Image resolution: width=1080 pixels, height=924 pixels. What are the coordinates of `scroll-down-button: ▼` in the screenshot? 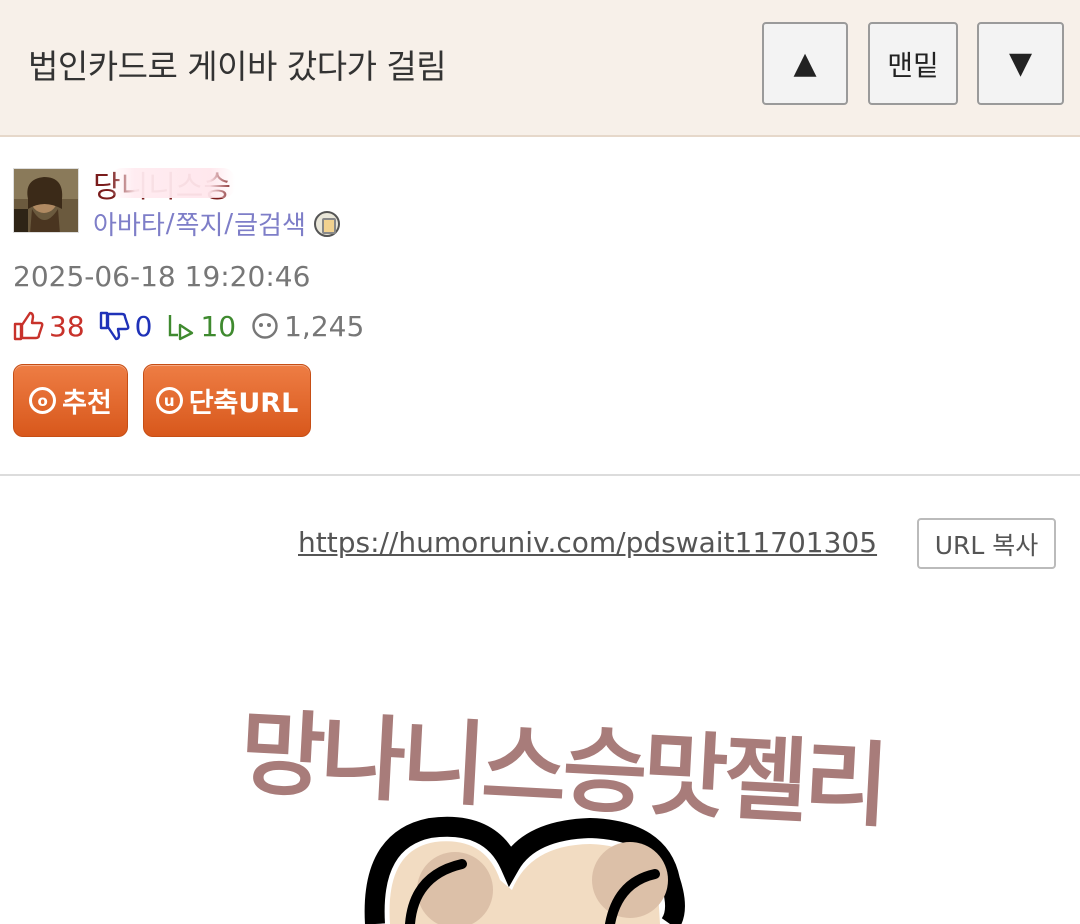 It's located at (1020, 63).